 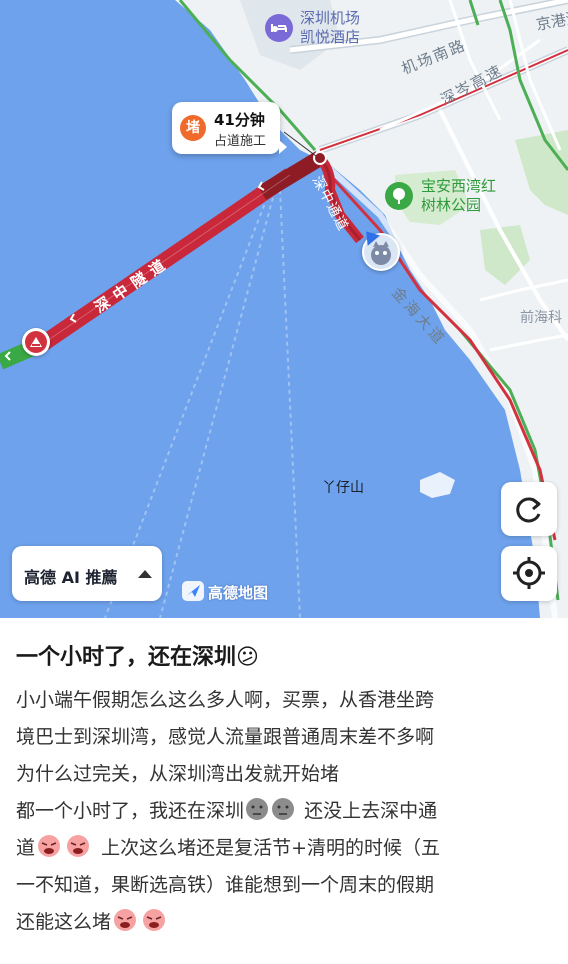 I want to click on poi-airport-hotel: 深圳机场 凯悦酒店, so click(x=330, y=28).